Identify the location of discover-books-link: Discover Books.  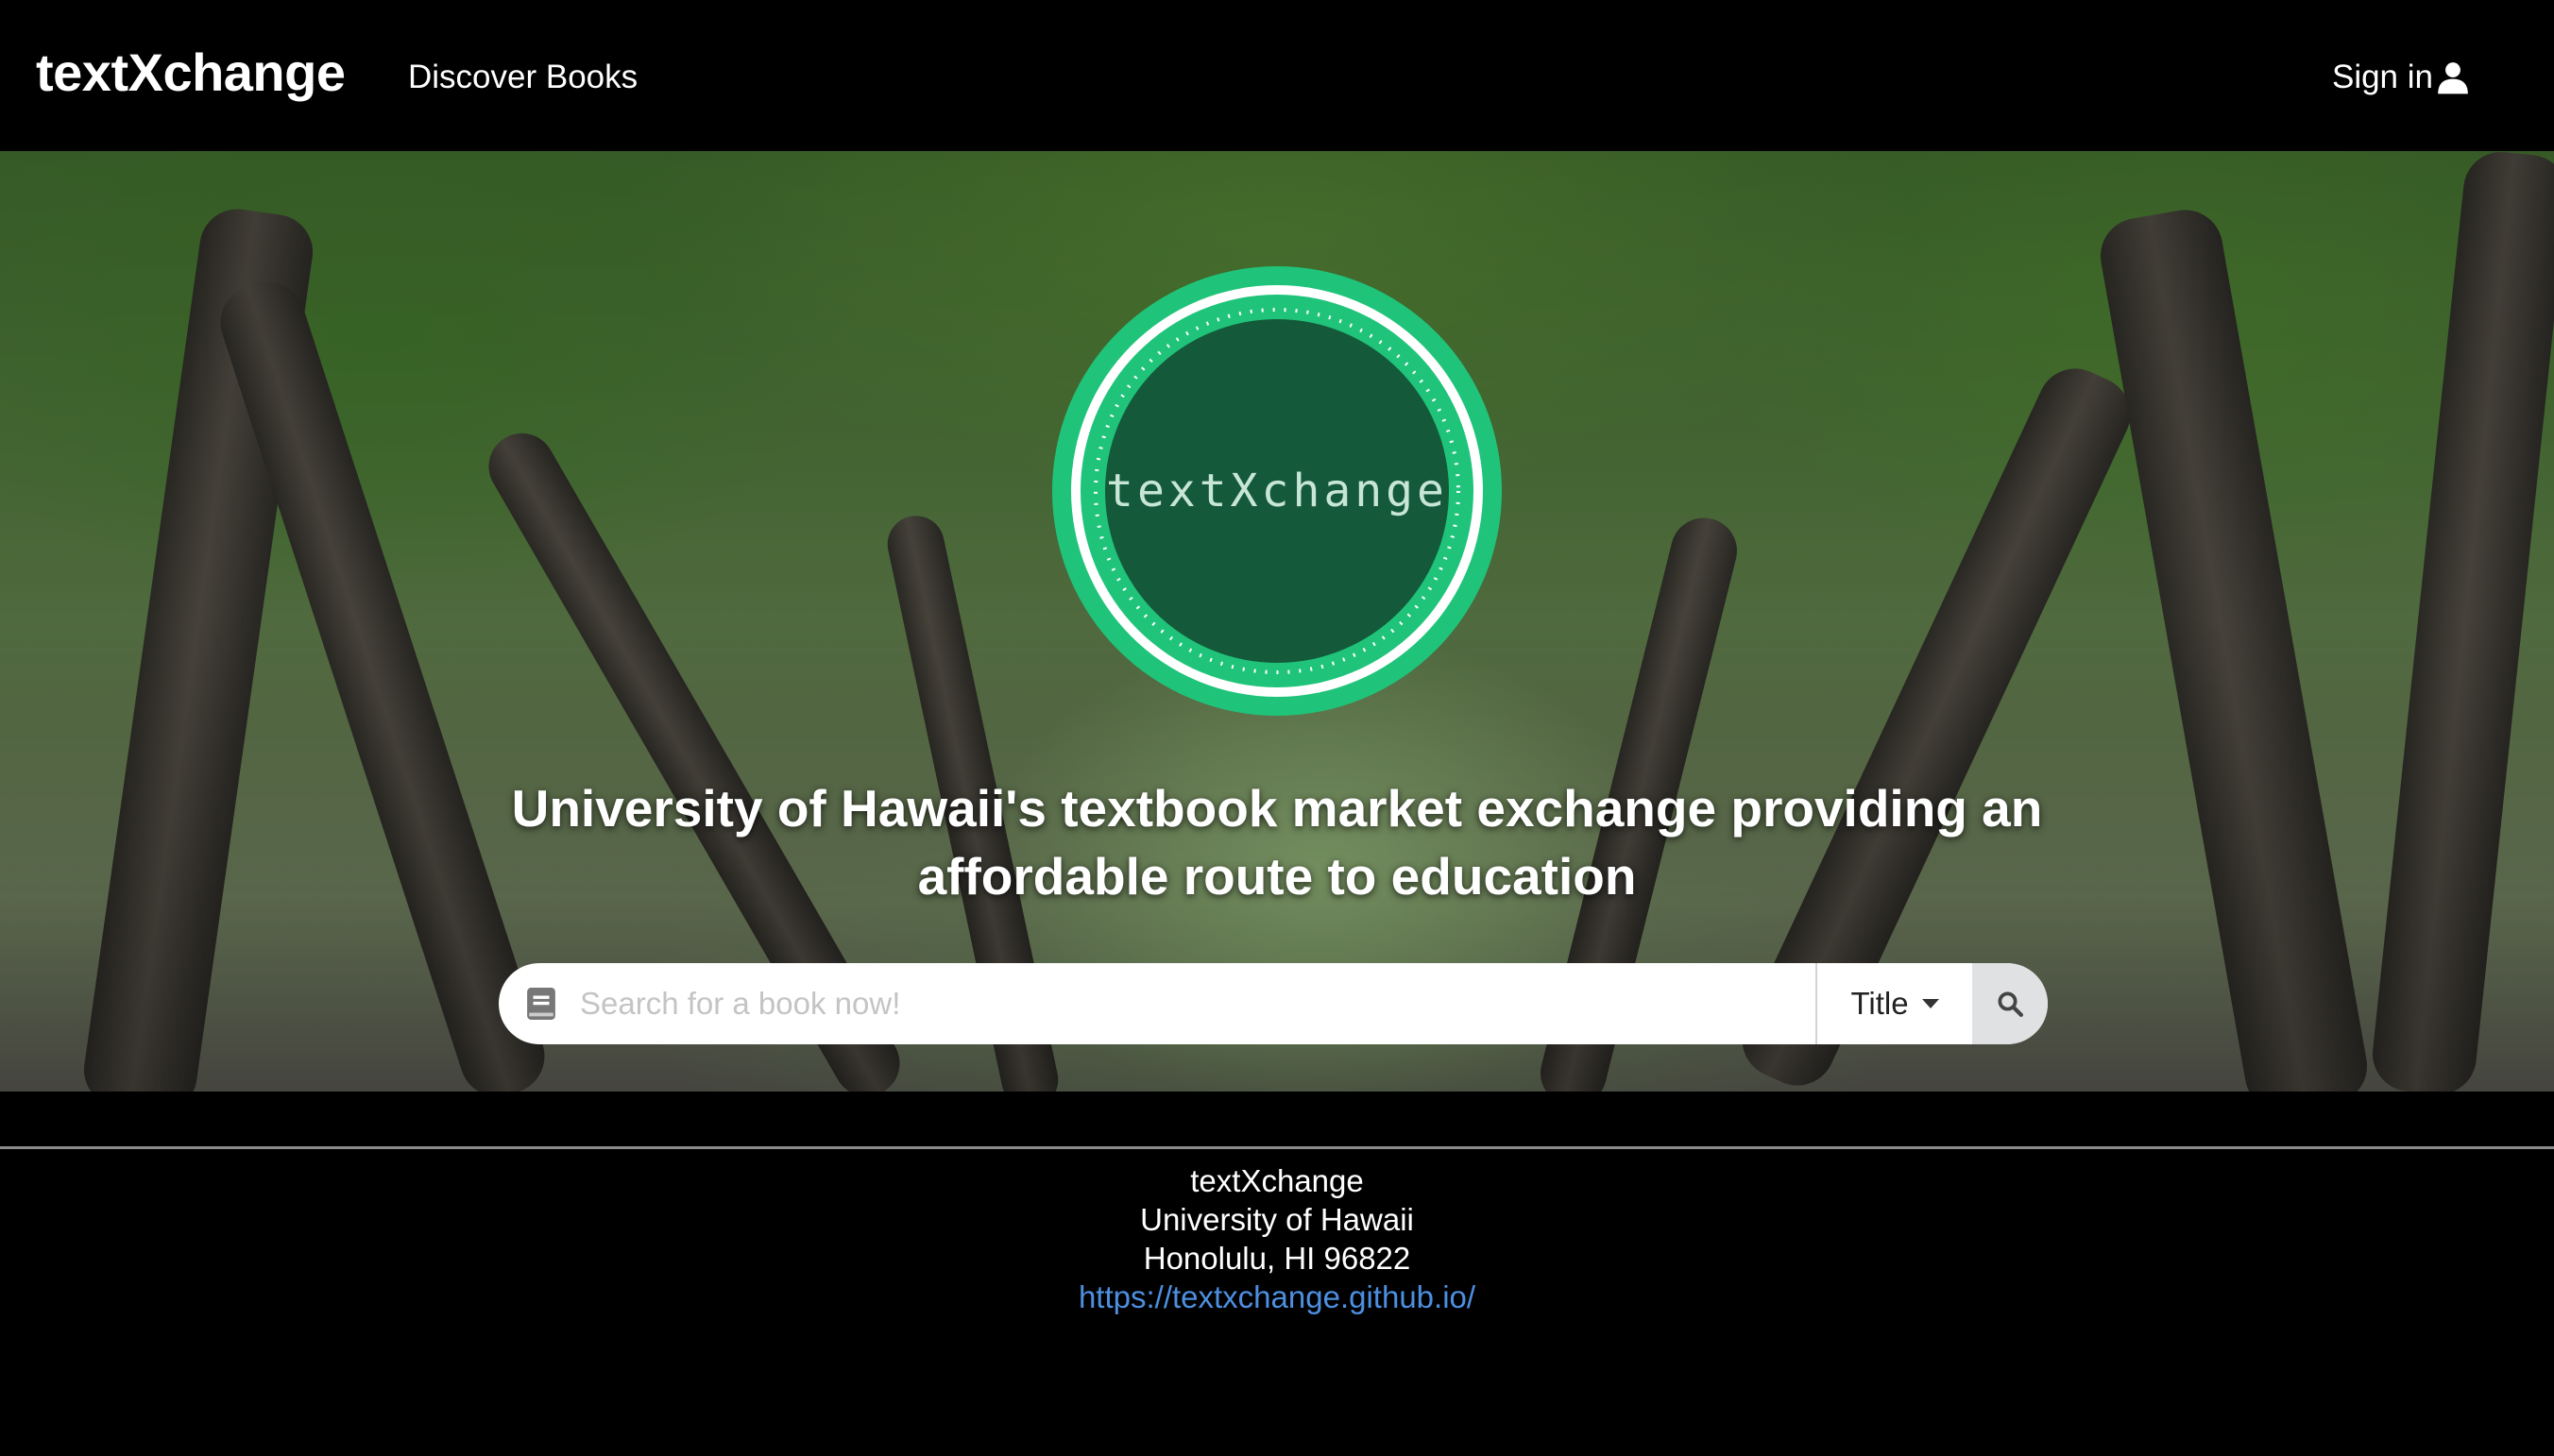
(523, 77).